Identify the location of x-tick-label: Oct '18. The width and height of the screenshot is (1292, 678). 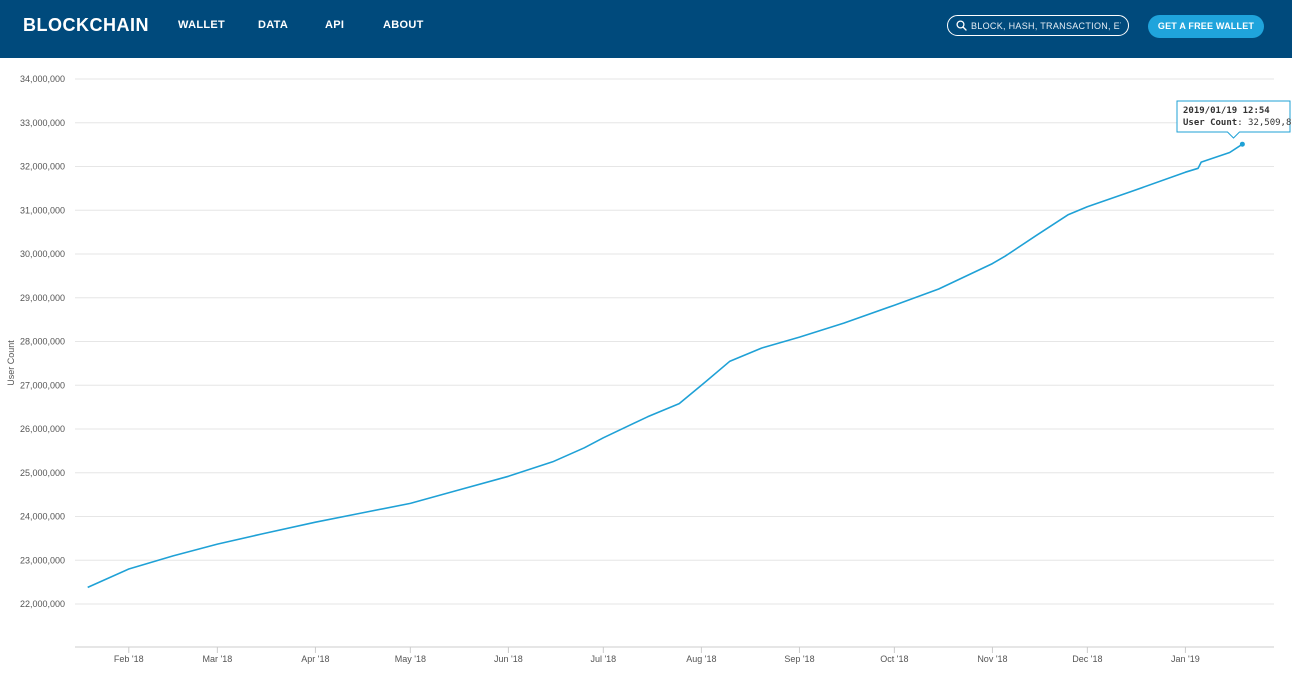
(894, 659).